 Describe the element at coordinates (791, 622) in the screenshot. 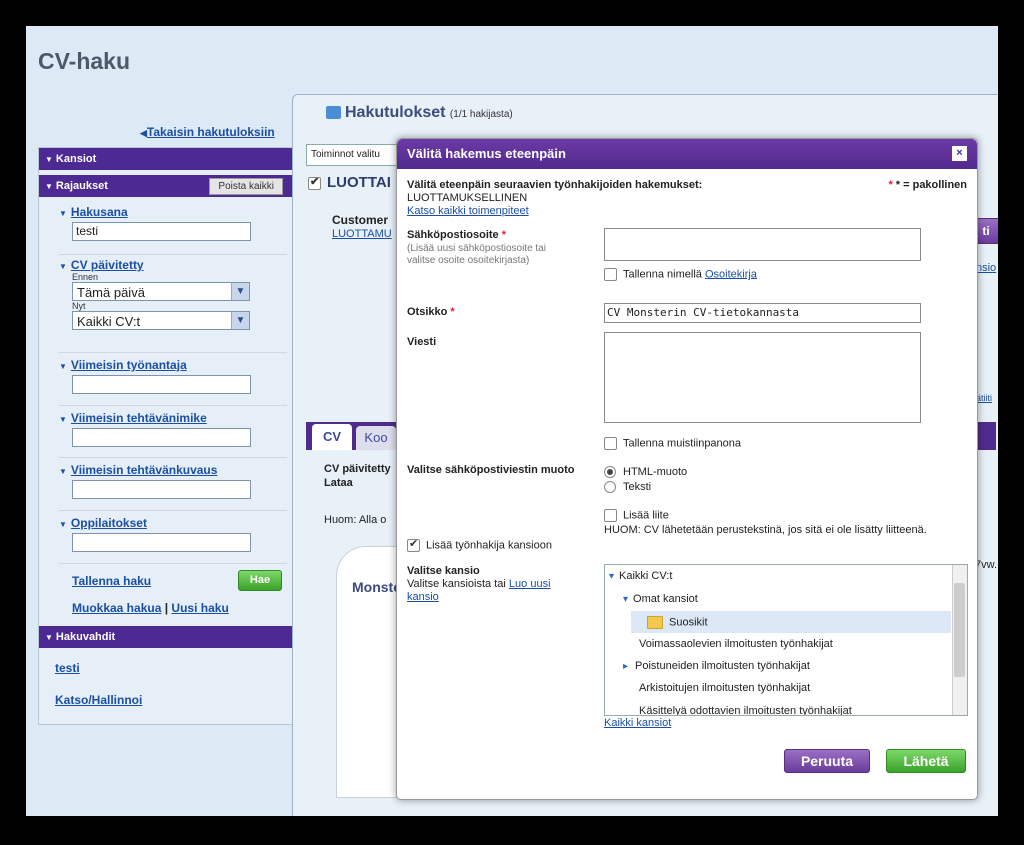

I see `tree-item-selected: Suosikit` at that location.